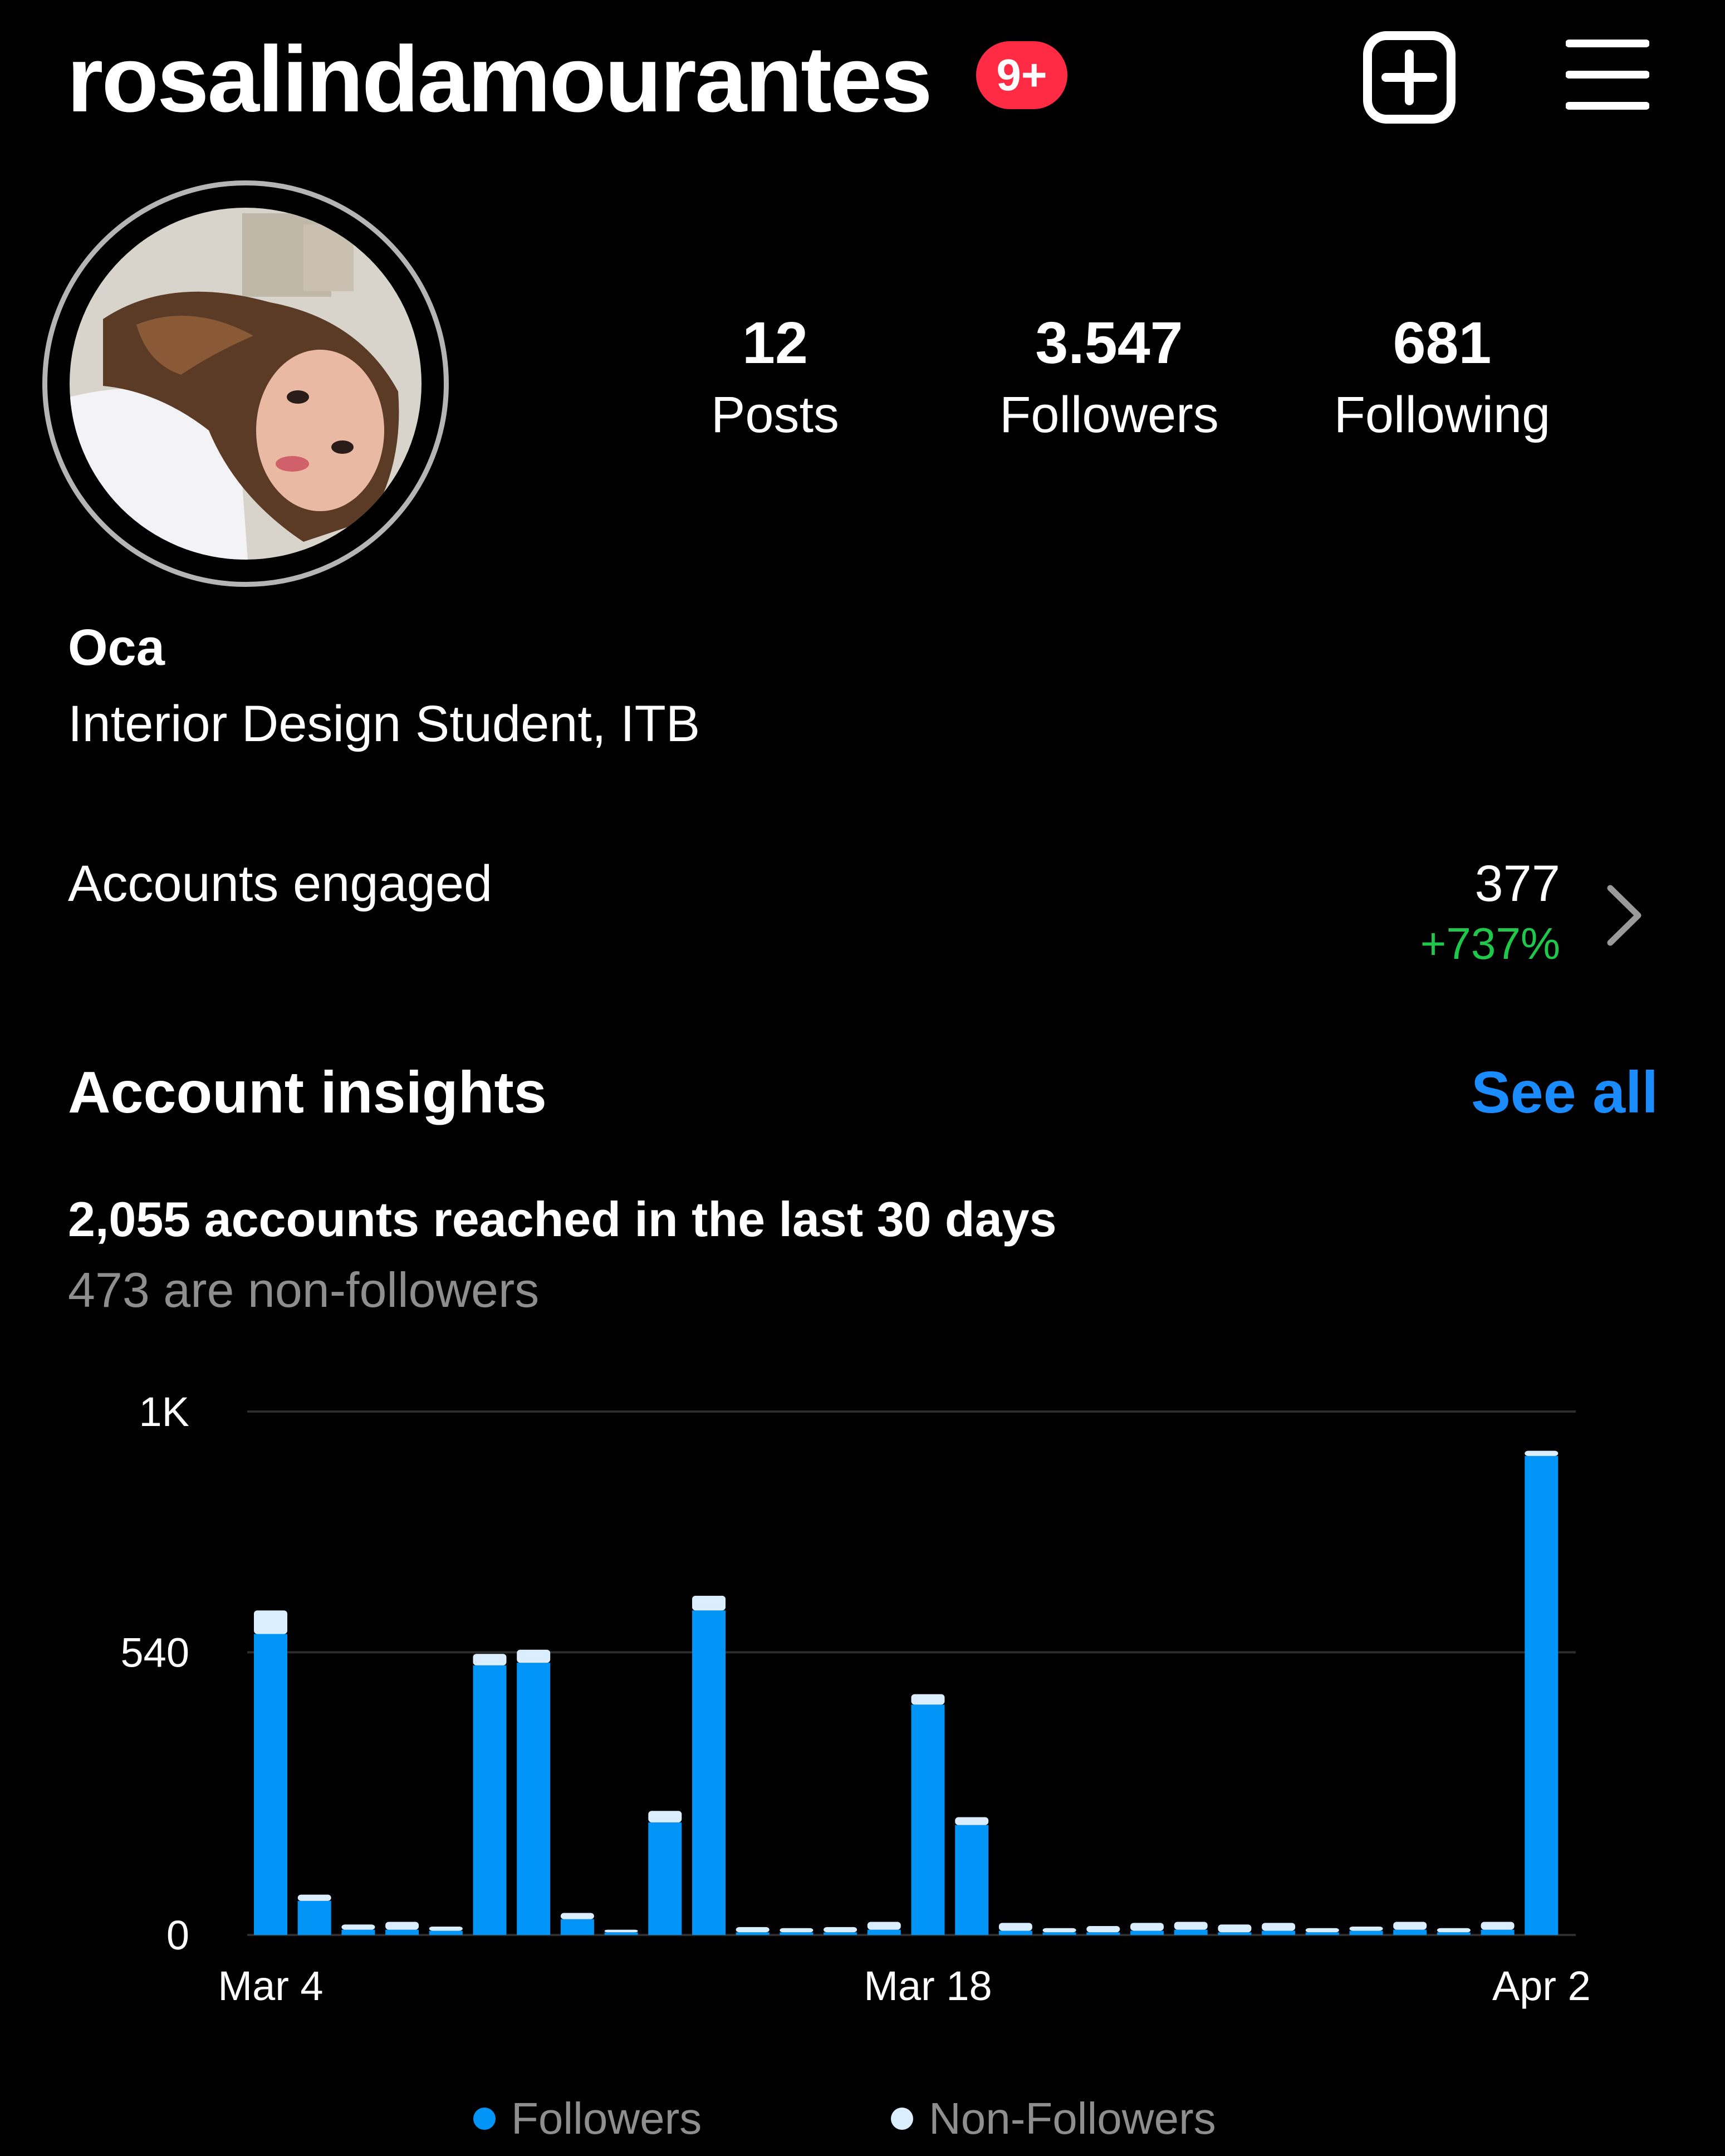 The image size is (1725, 2156). Describe the element at coordinates (1109, 414) in the screenshot. I see `followers-label: Followers` at that location.